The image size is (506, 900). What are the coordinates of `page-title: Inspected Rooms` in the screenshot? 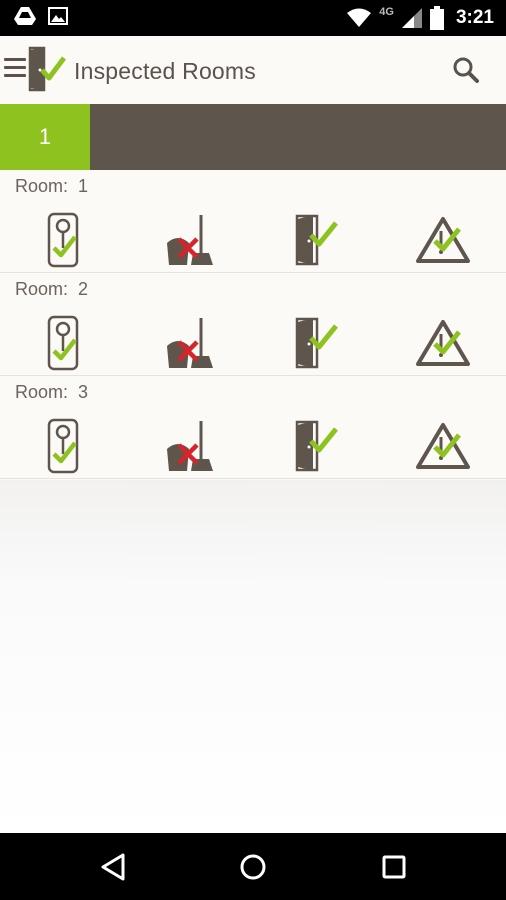 It's located at (165, 71).